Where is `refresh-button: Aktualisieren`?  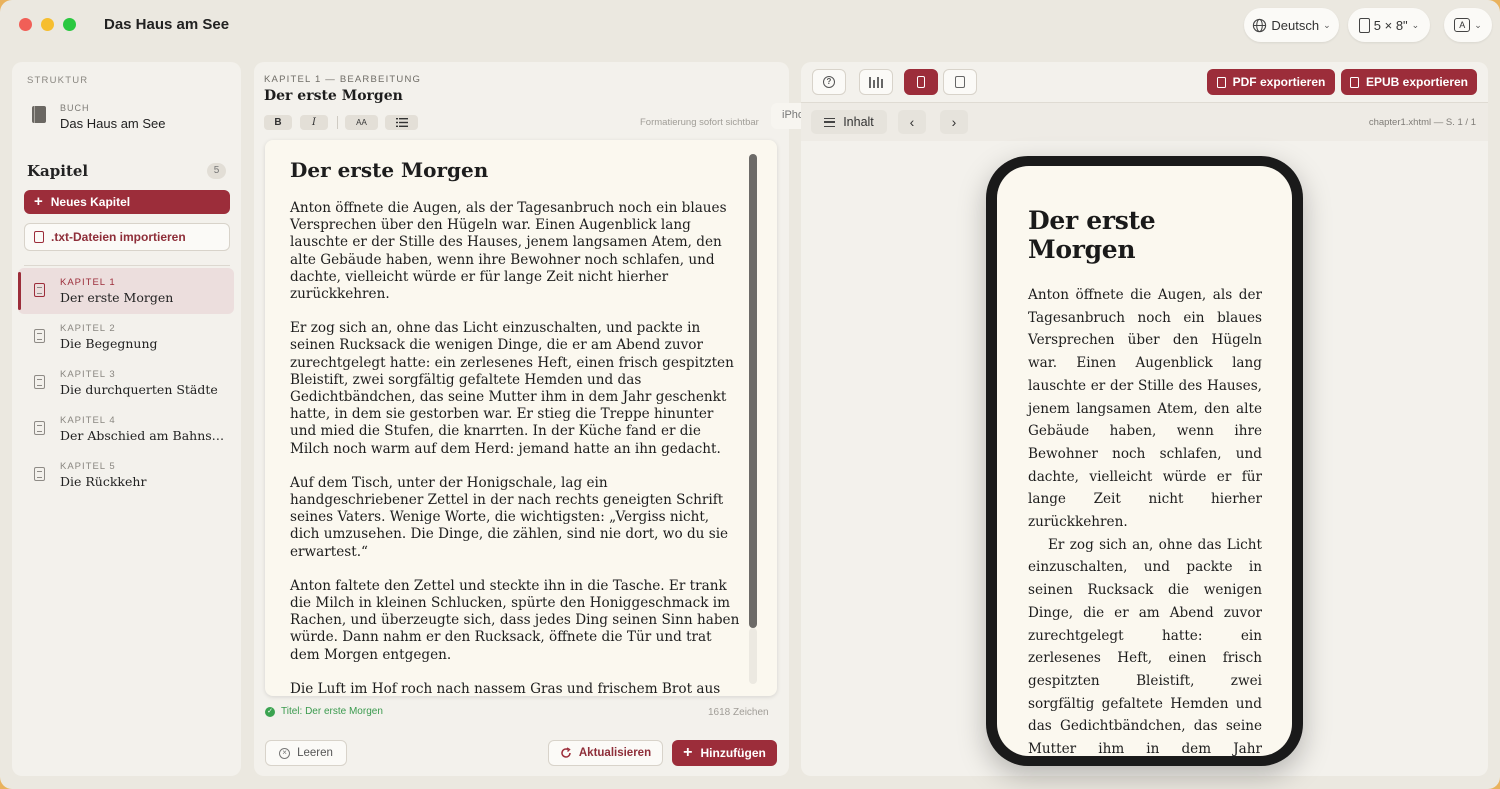
refresh-button: Aktualisieren is located at coordinates (605, 753).